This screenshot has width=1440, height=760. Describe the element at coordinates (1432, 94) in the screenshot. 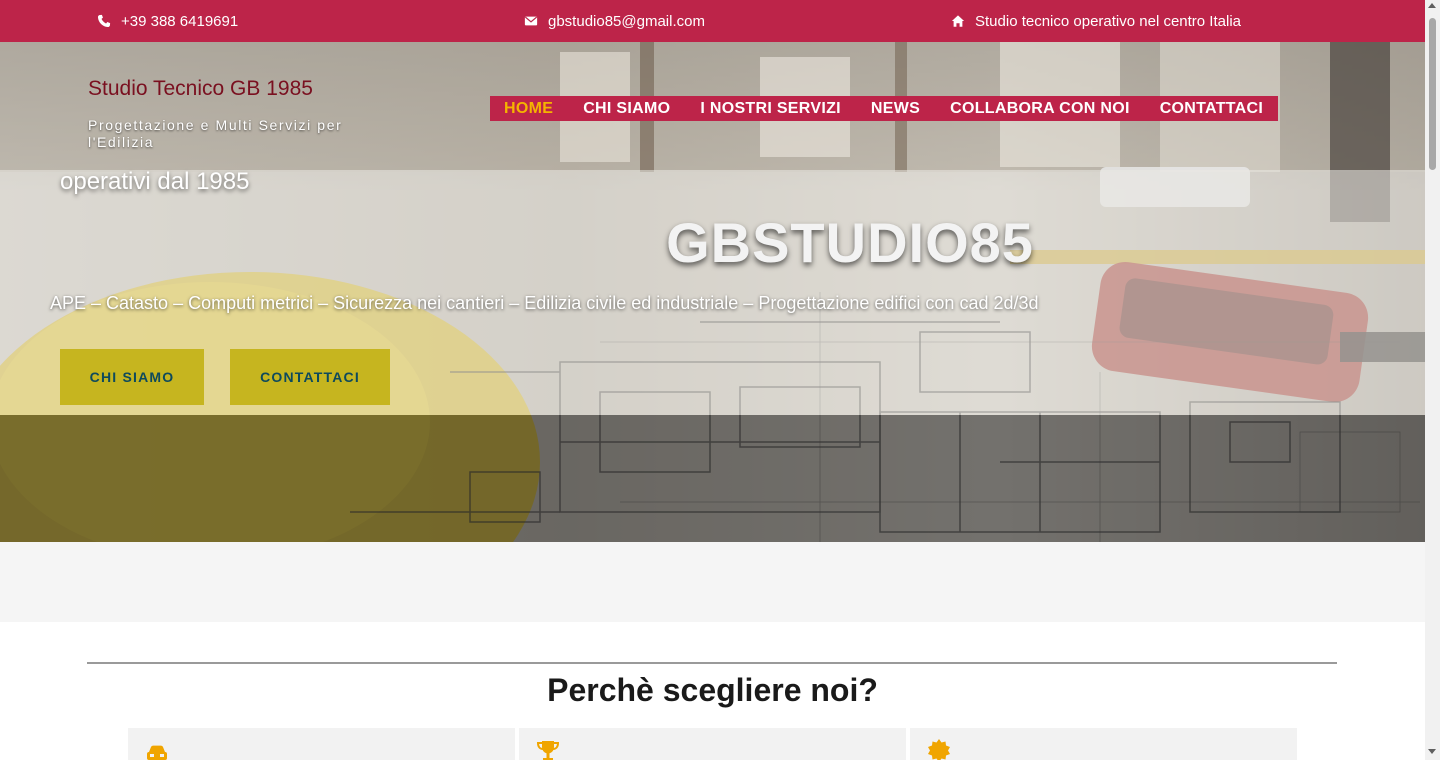

I see `scrollbar-thumb` at that location.